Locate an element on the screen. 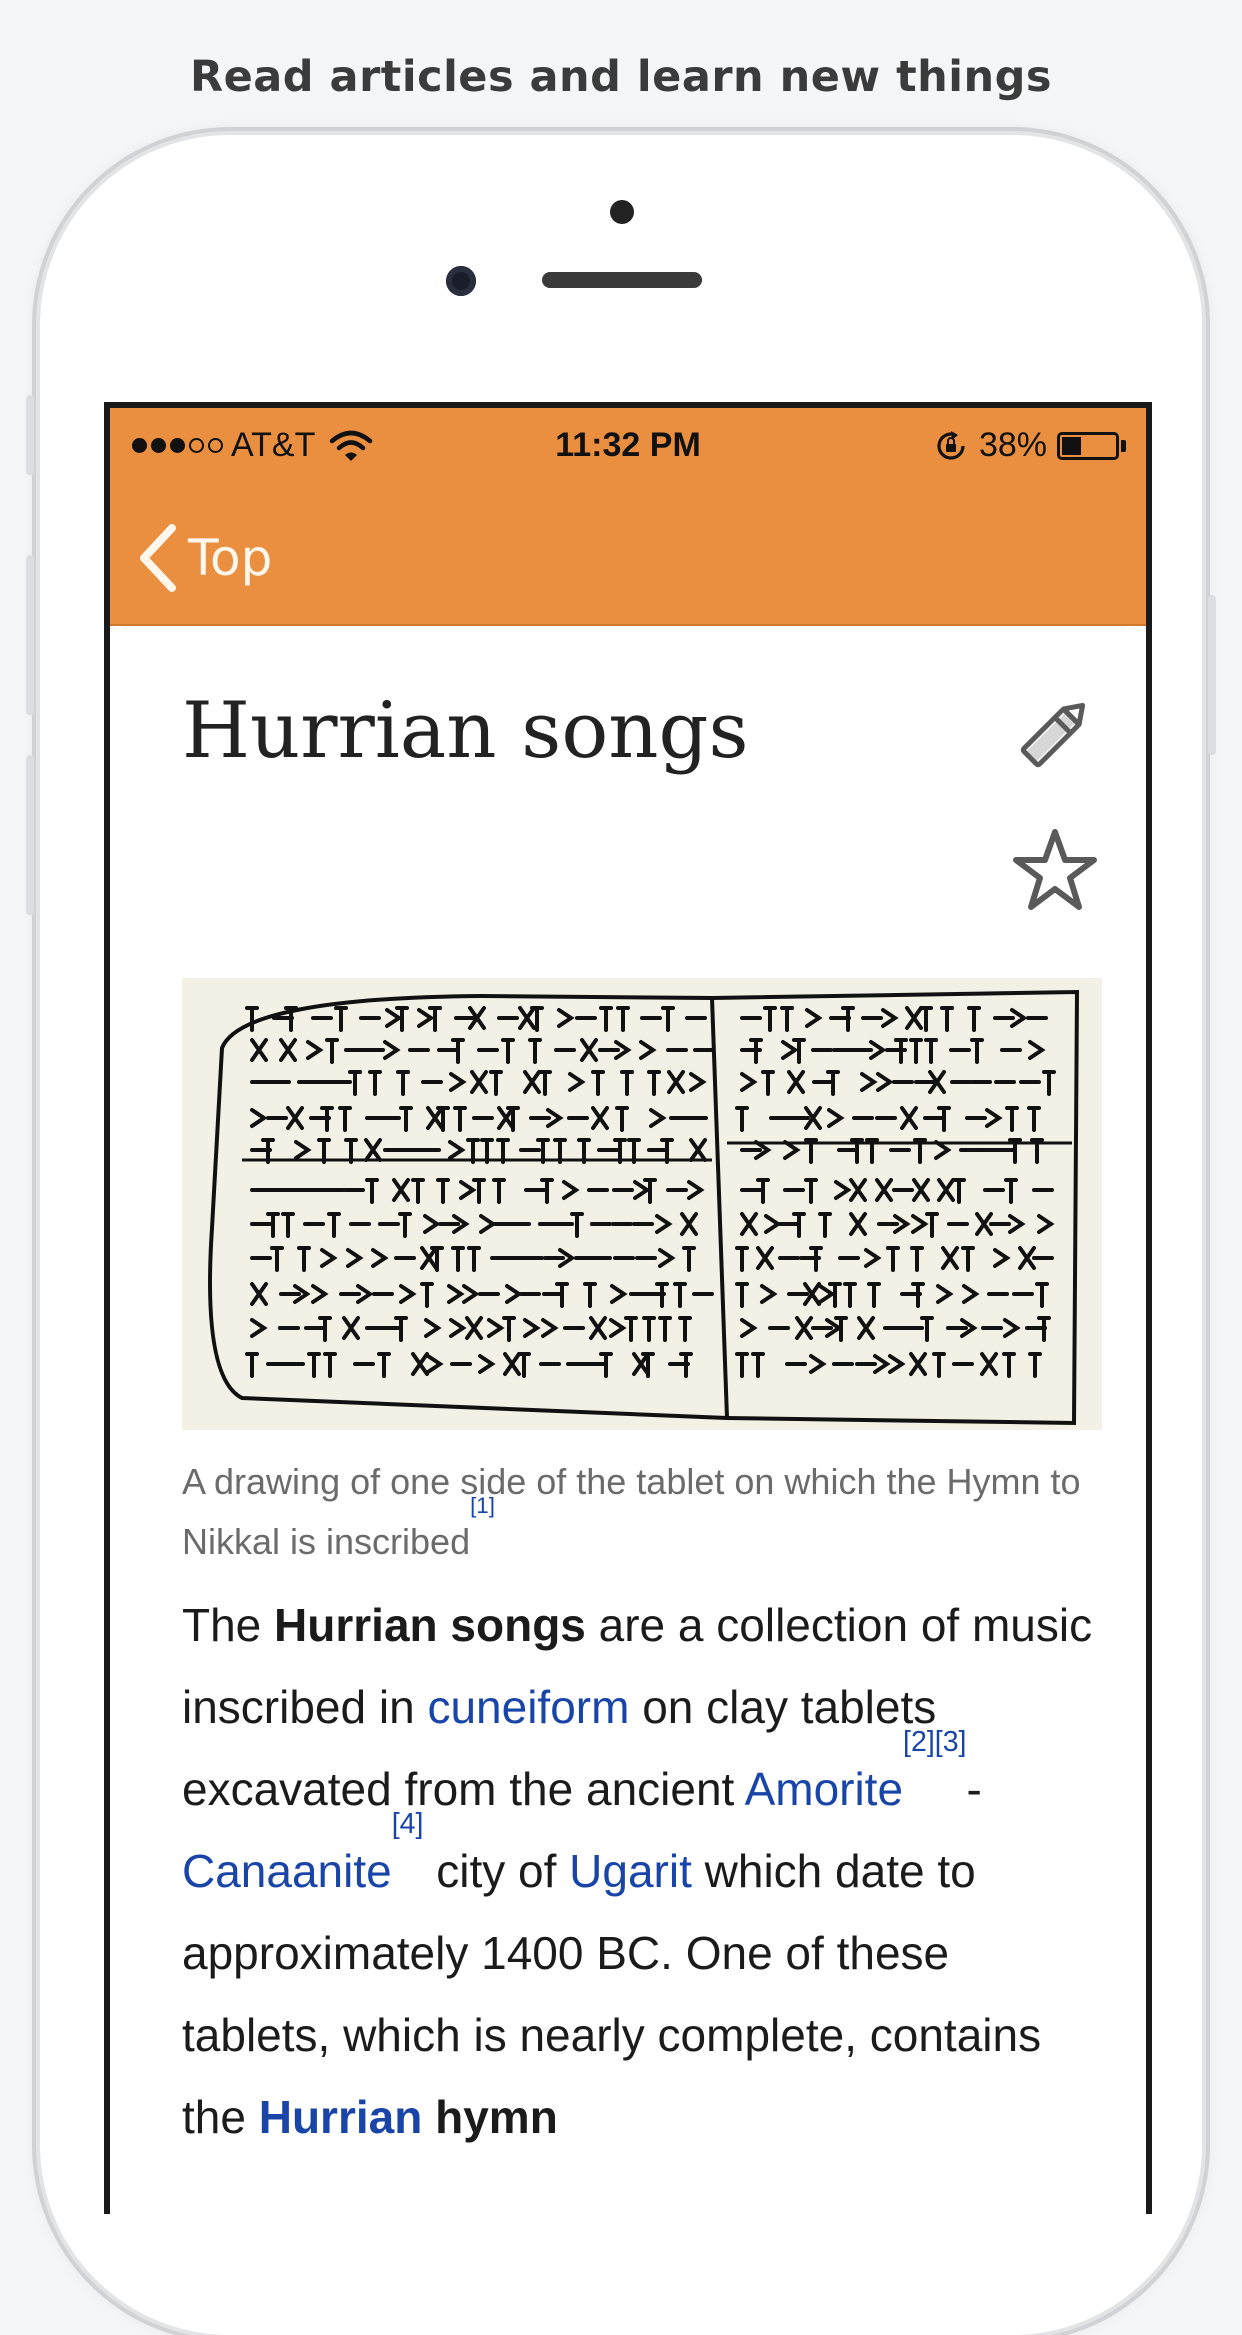  battery-percent: 38% is located at coordinates (1012, 445).